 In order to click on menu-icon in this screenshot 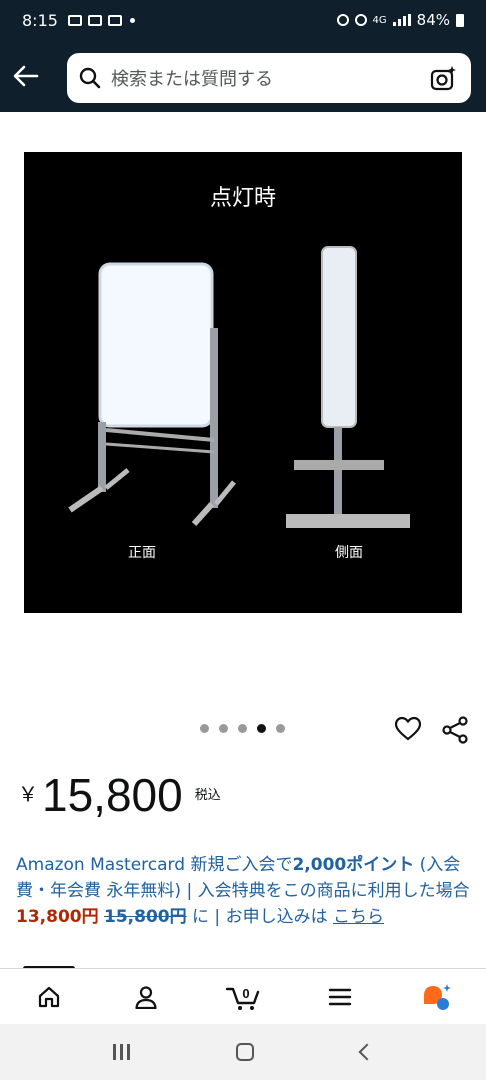, I will do `click(340, 996)`.